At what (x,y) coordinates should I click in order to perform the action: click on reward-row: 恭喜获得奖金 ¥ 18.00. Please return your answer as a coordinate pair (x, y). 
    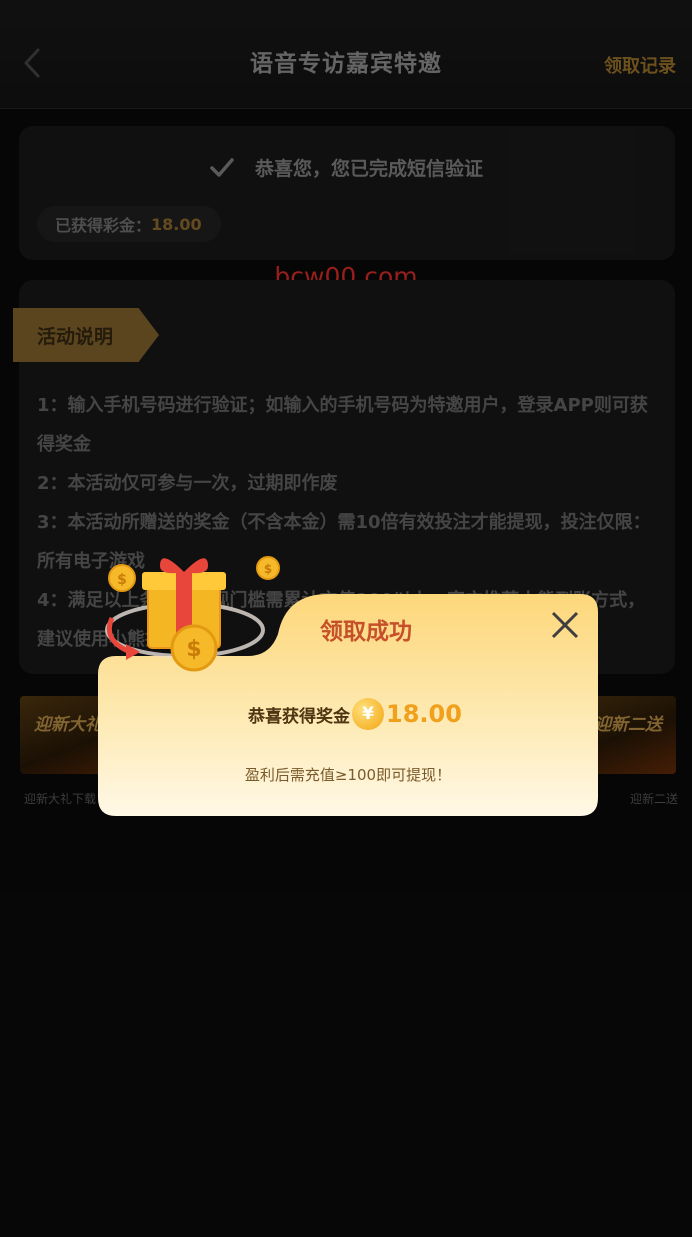
    Looking at the image, I should click on (355, 714).